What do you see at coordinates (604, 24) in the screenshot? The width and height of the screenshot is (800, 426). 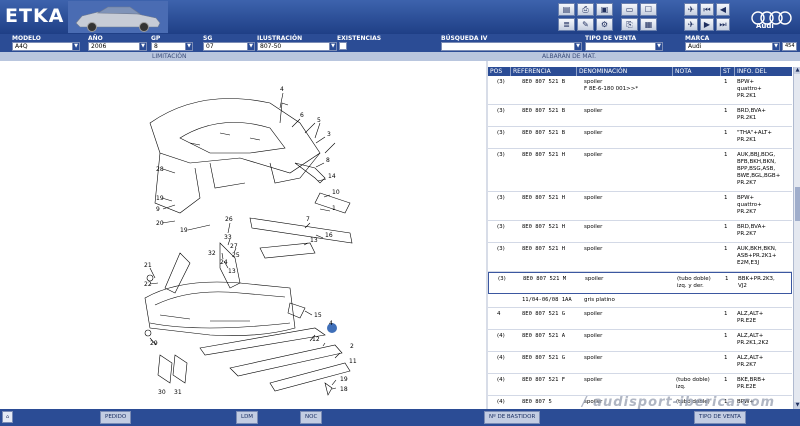 I see `bike-icon: ⚙` at bounding box center [604, 24].